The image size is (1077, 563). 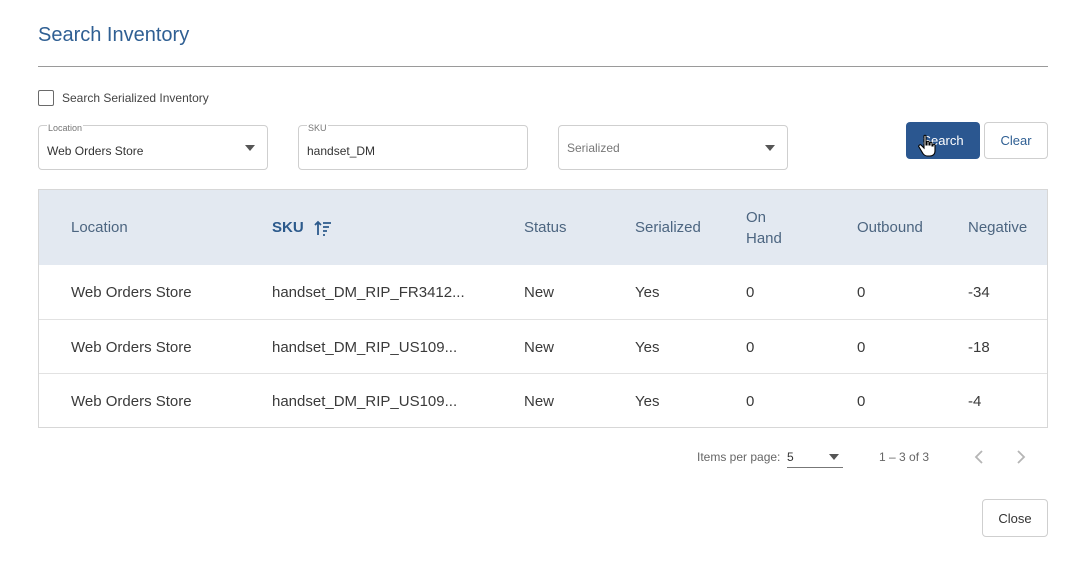 I want to click on serialized-select: Serialized, so click(x=673, y=147).